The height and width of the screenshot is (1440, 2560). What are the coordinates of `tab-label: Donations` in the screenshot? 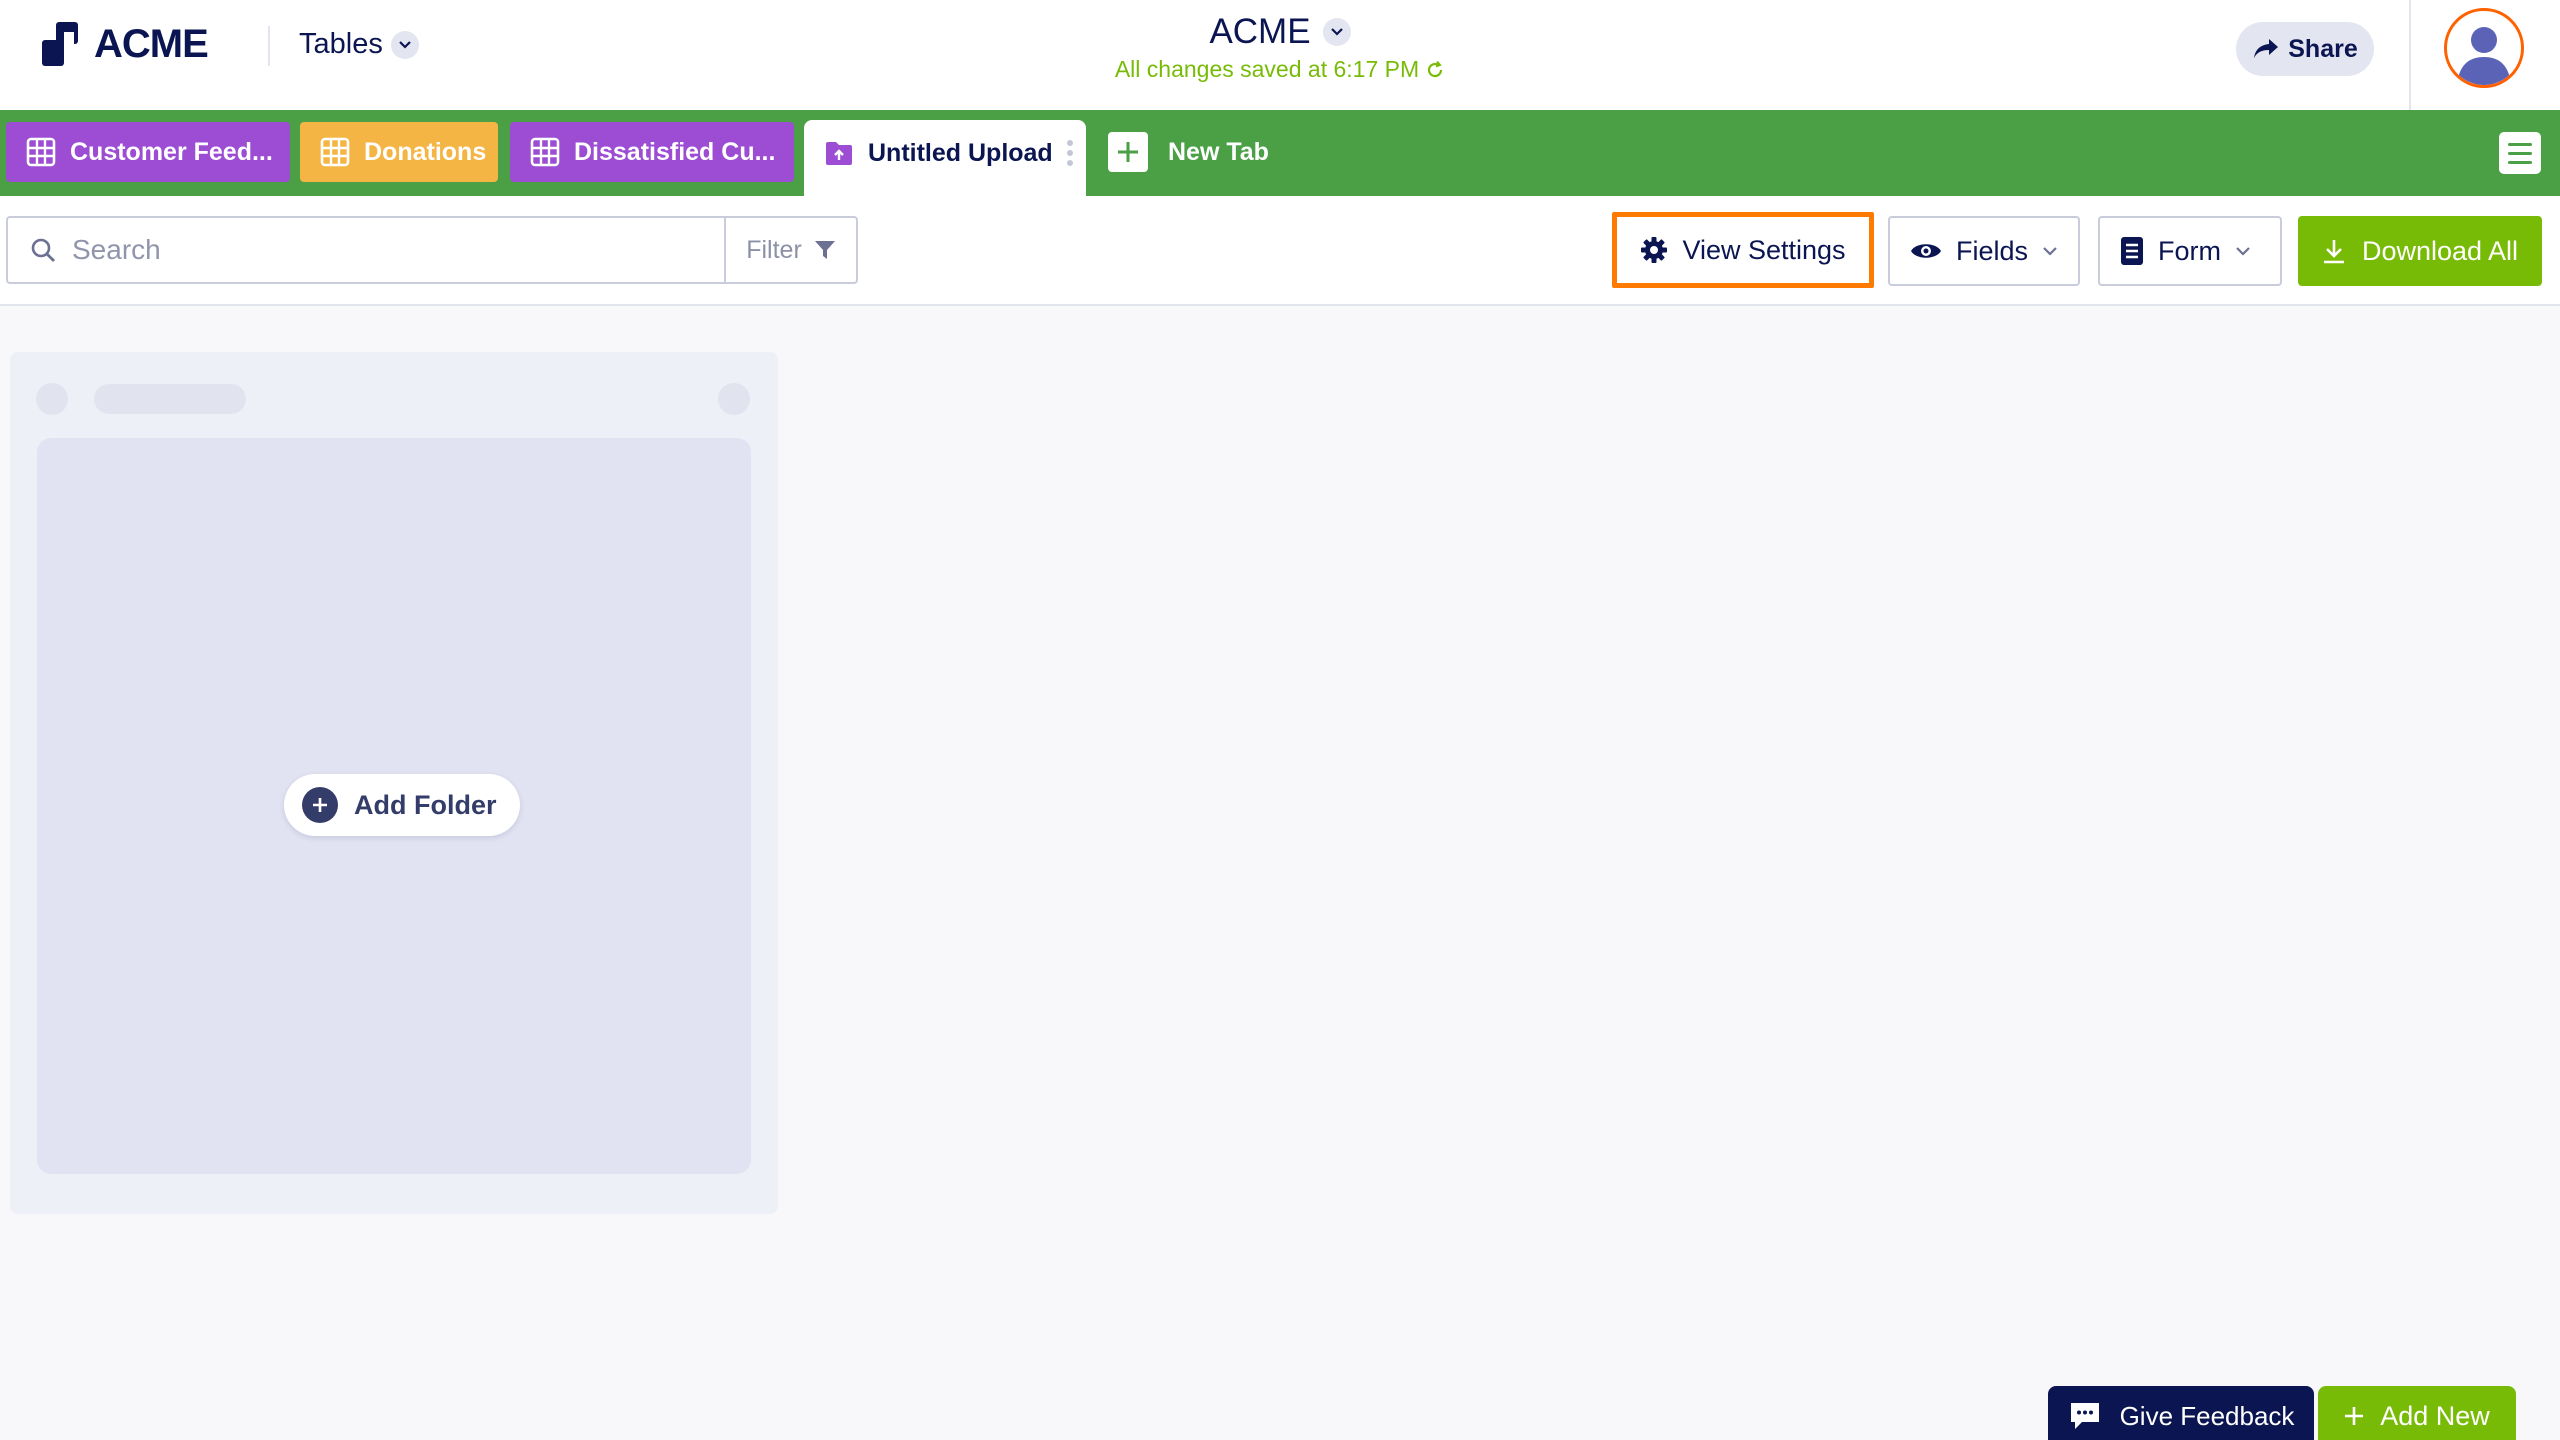 It's located at (425, 151).